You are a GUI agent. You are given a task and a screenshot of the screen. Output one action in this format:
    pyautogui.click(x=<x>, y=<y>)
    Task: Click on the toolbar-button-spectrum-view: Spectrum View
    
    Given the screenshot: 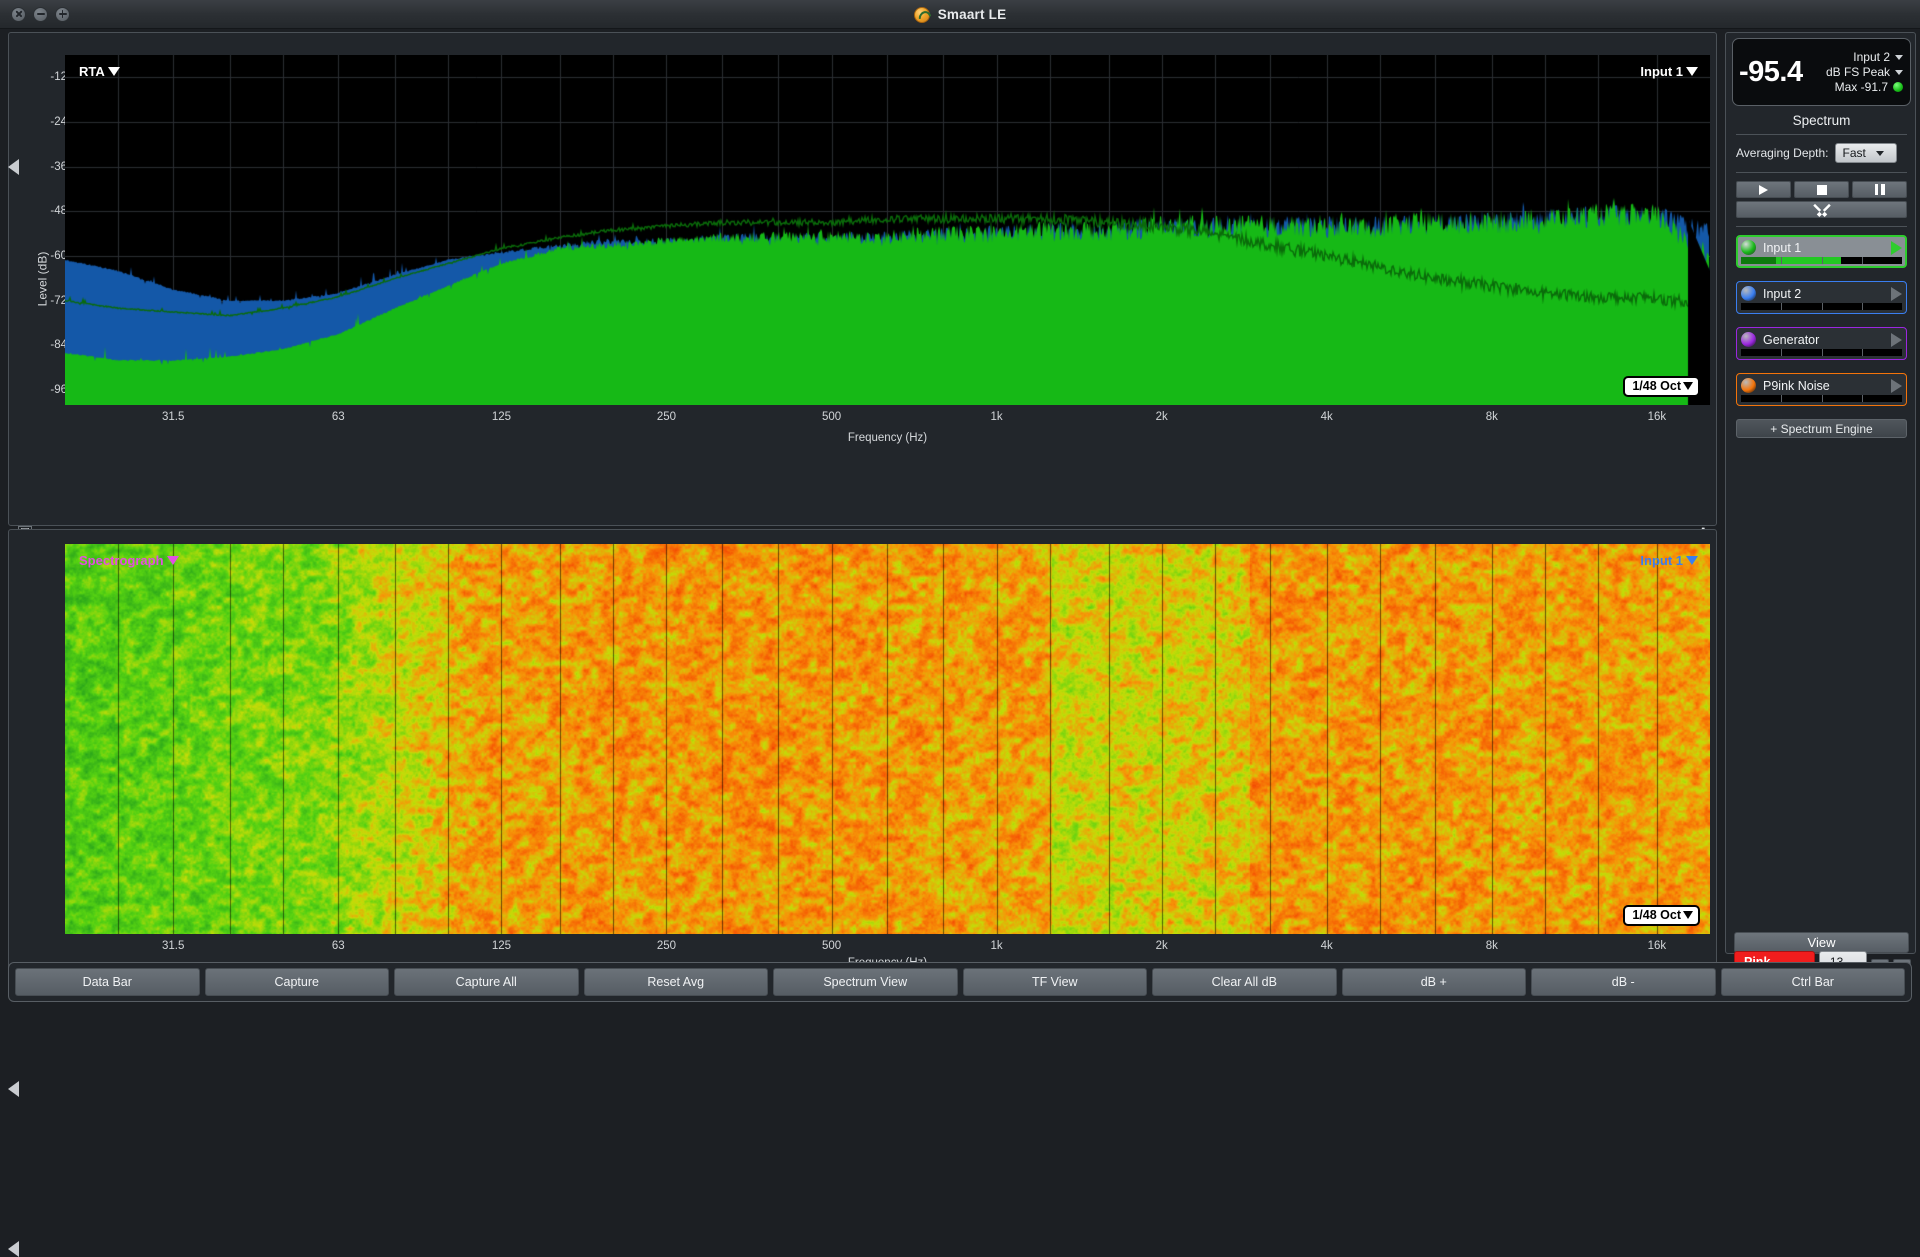 What is the action you would take?
    pyautogui.click(x=865, y=982)
    